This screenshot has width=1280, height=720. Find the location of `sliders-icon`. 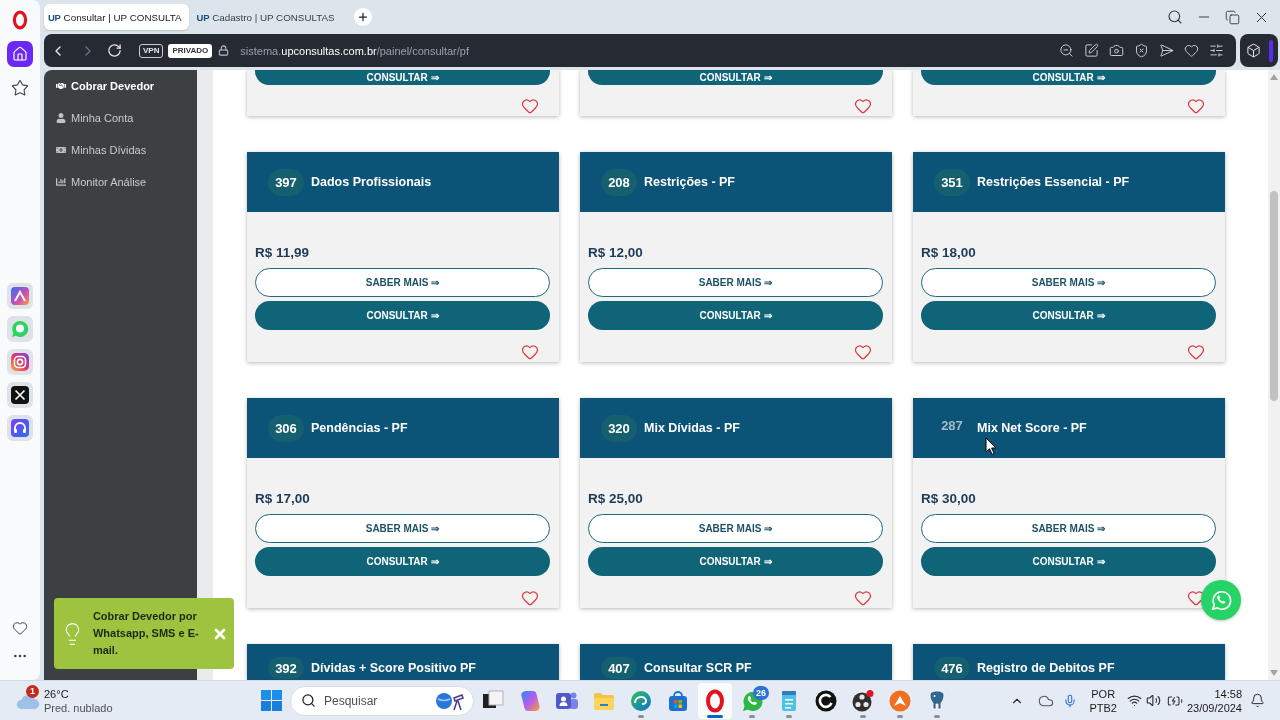

sliders-icon is located at coordinates (1216, 50).